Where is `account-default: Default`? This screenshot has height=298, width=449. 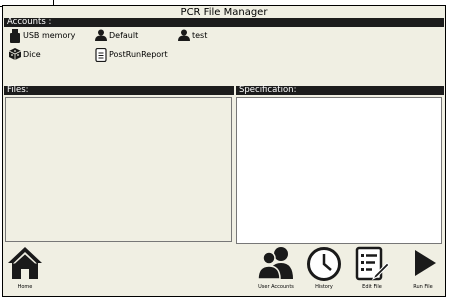 account-default: Default is located at coordinates (116, 35).